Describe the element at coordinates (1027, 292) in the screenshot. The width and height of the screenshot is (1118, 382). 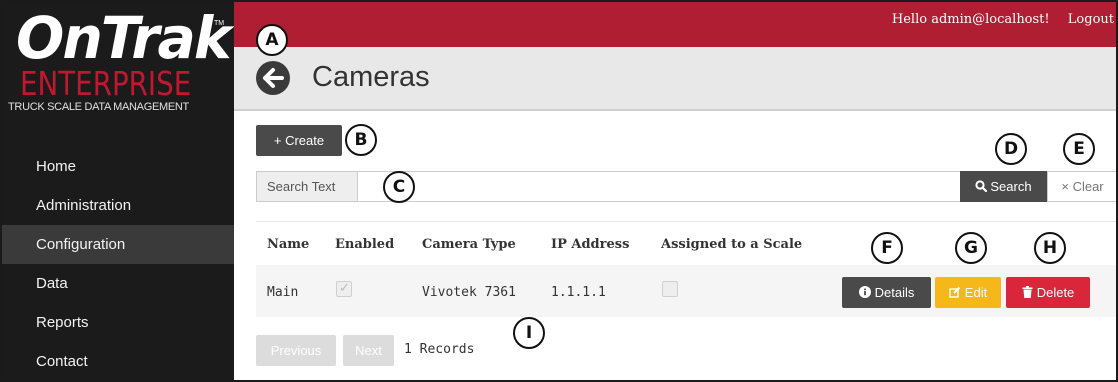
I see `trash-icon` at that location.